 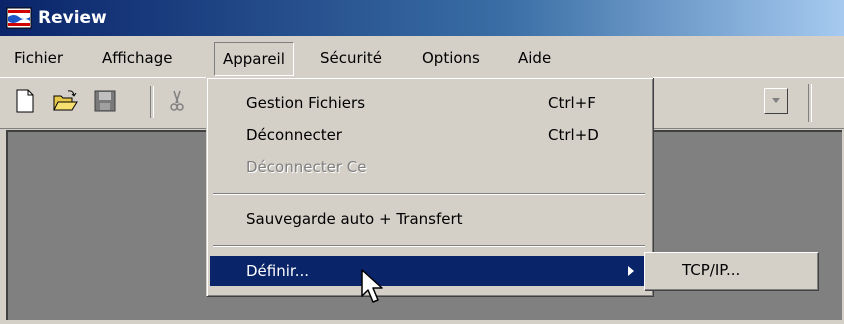 What do you see at coordinates (534, 58) in the screenshot?
I see `menu-aide: Aide` at bounding box center [534, 58].